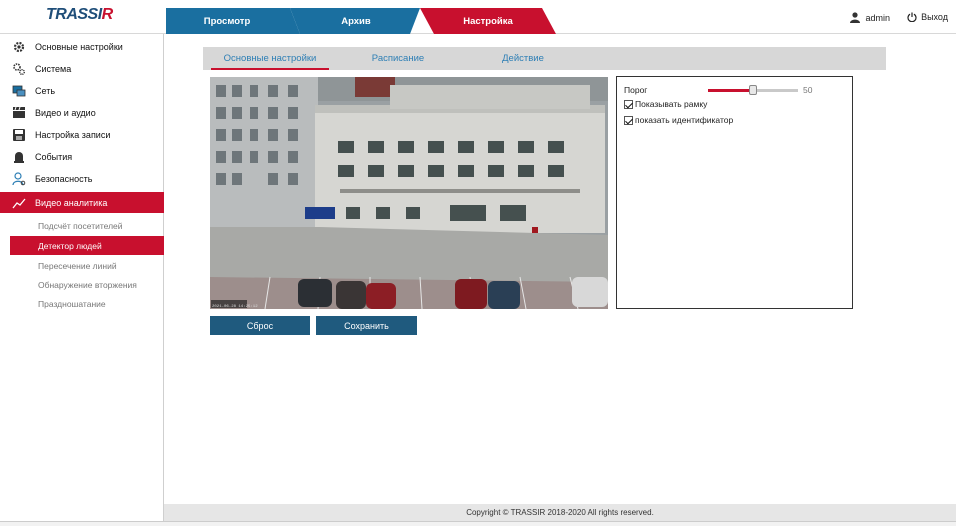 The width and height of the screenshot is (956, 526). I want to click on logout-label: Выход, so click(934, 17).